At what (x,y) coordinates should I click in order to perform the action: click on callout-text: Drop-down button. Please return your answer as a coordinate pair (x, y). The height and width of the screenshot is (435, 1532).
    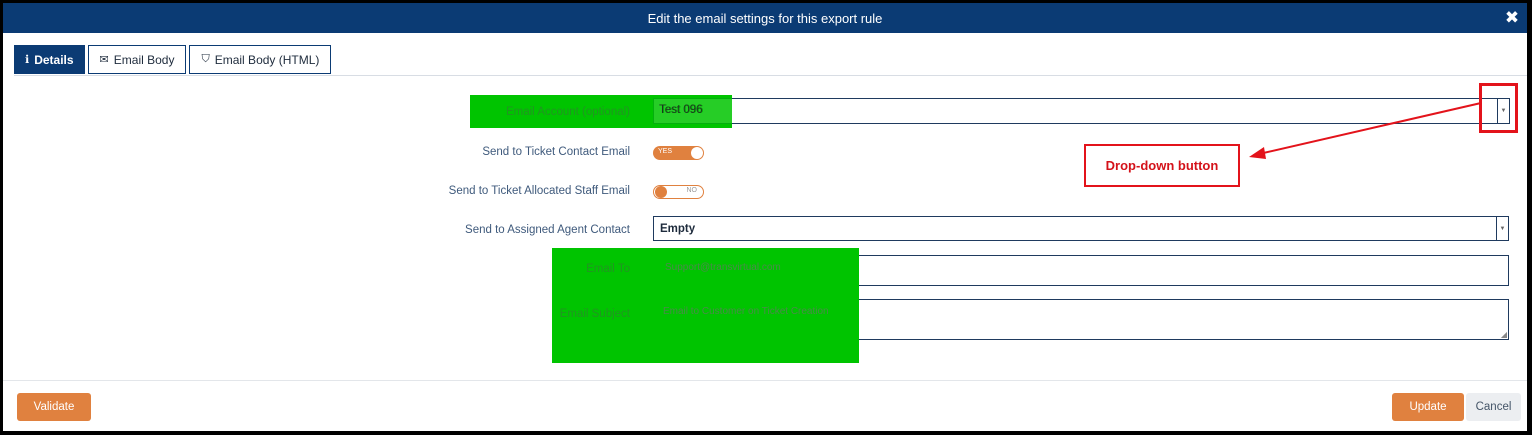
    Looking at the image, I should click on (1162, 165).